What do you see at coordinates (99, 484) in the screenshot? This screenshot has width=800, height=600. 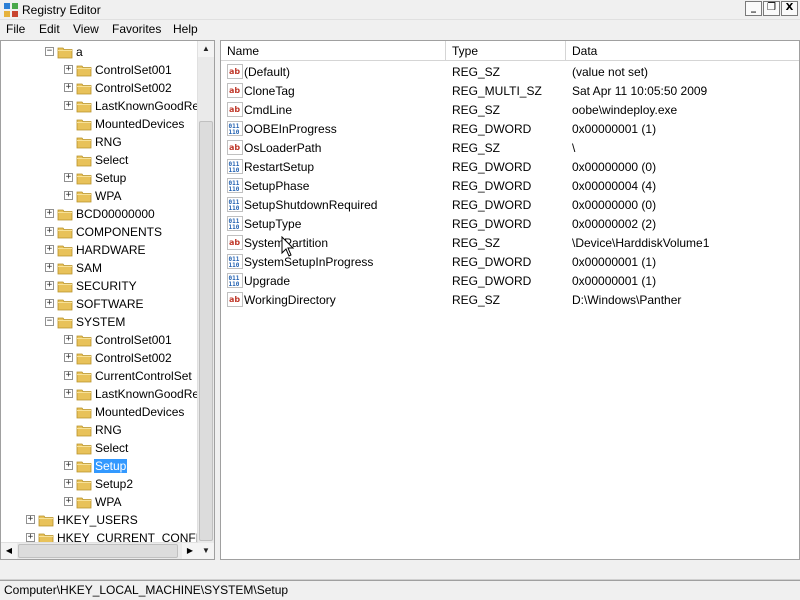 I see `tree-item: + Setup2` at bounding box center [99, 484].